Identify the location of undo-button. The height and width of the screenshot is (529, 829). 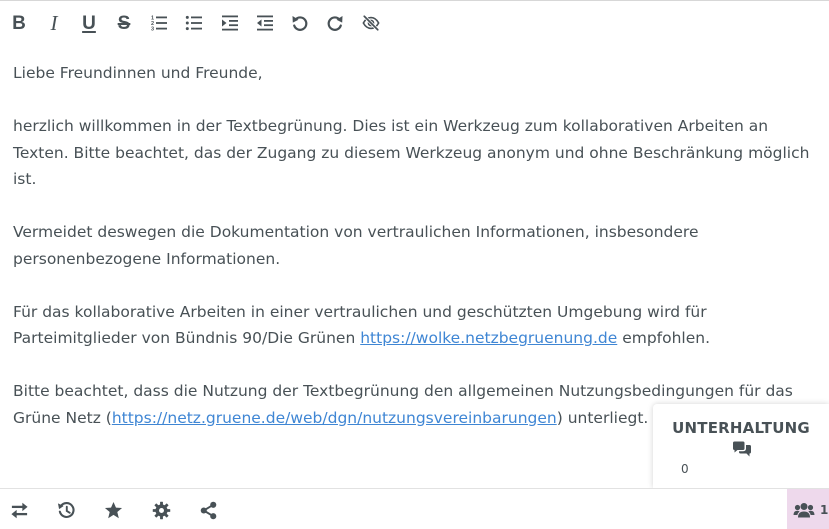
(300, 23).